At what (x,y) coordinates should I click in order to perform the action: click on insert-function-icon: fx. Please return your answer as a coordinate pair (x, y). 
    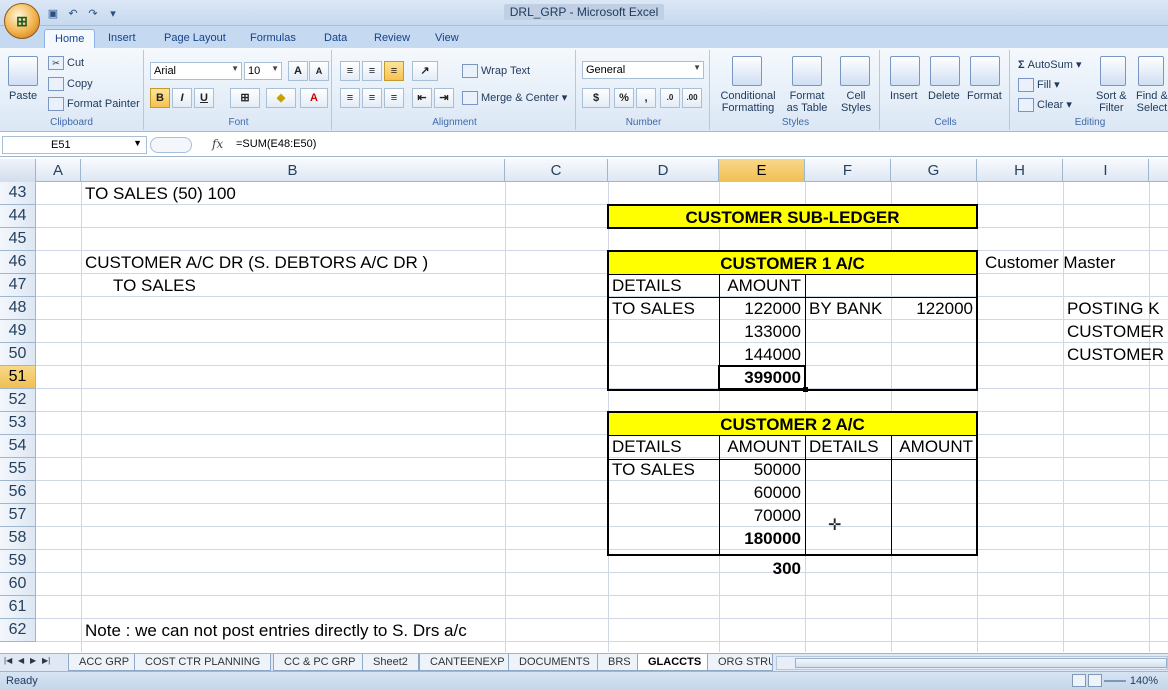
    Looking at the image, I should click on (217, 144).